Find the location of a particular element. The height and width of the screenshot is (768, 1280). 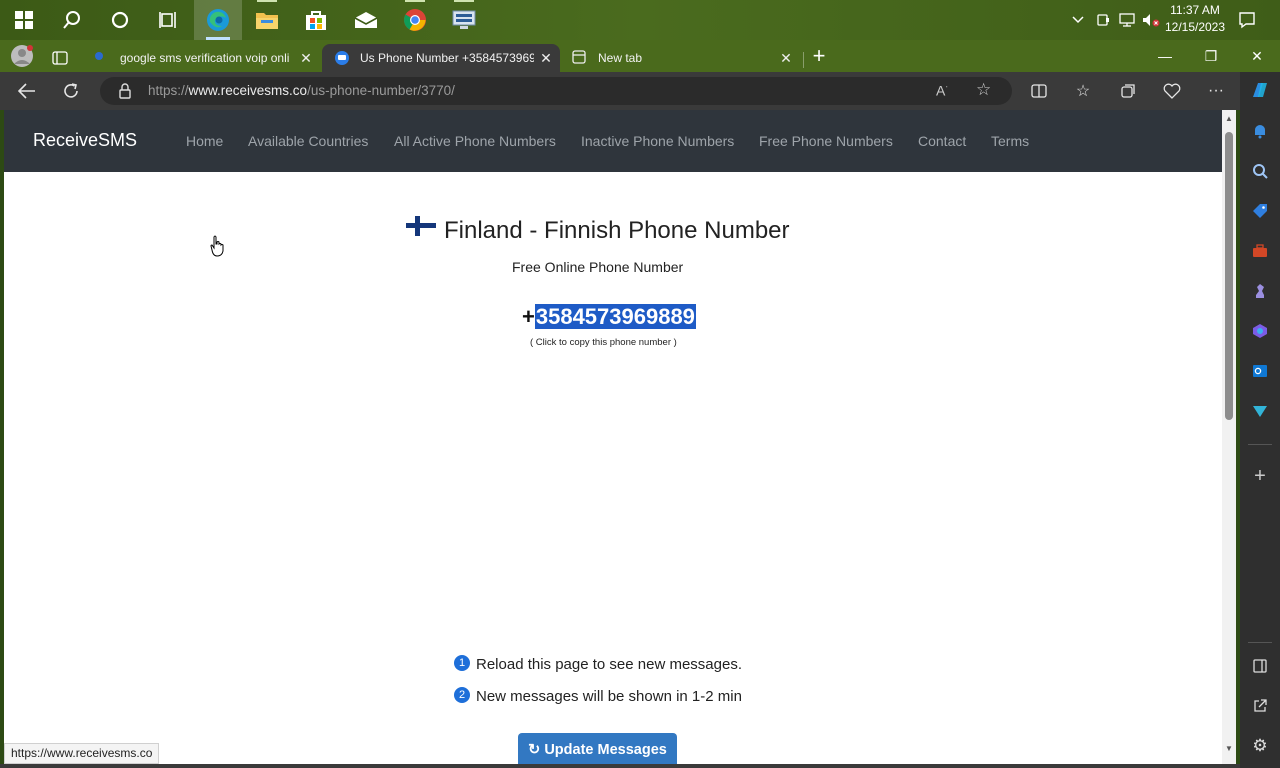

tab-new-tab: New tab ✕ is located at coordinates (681, 58).